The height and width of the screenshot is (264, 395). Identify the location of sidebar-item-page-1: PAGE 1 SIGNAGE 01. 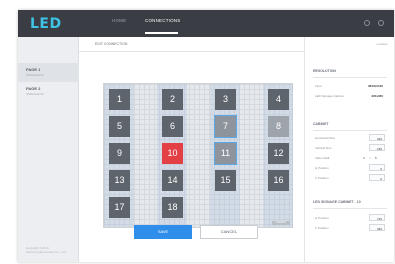
(48, 72).